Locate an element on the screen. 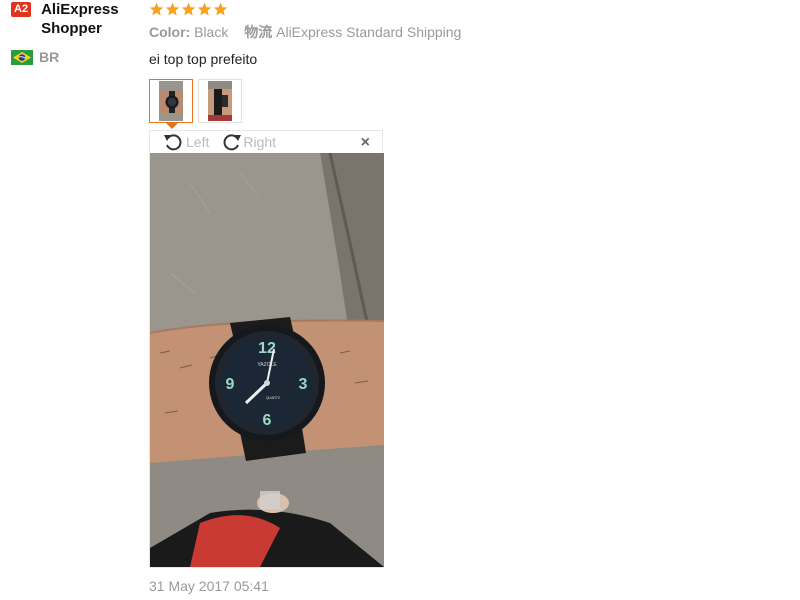  shipping-value: AliExpress Standard Shipping is located at coordinates (369, 32).